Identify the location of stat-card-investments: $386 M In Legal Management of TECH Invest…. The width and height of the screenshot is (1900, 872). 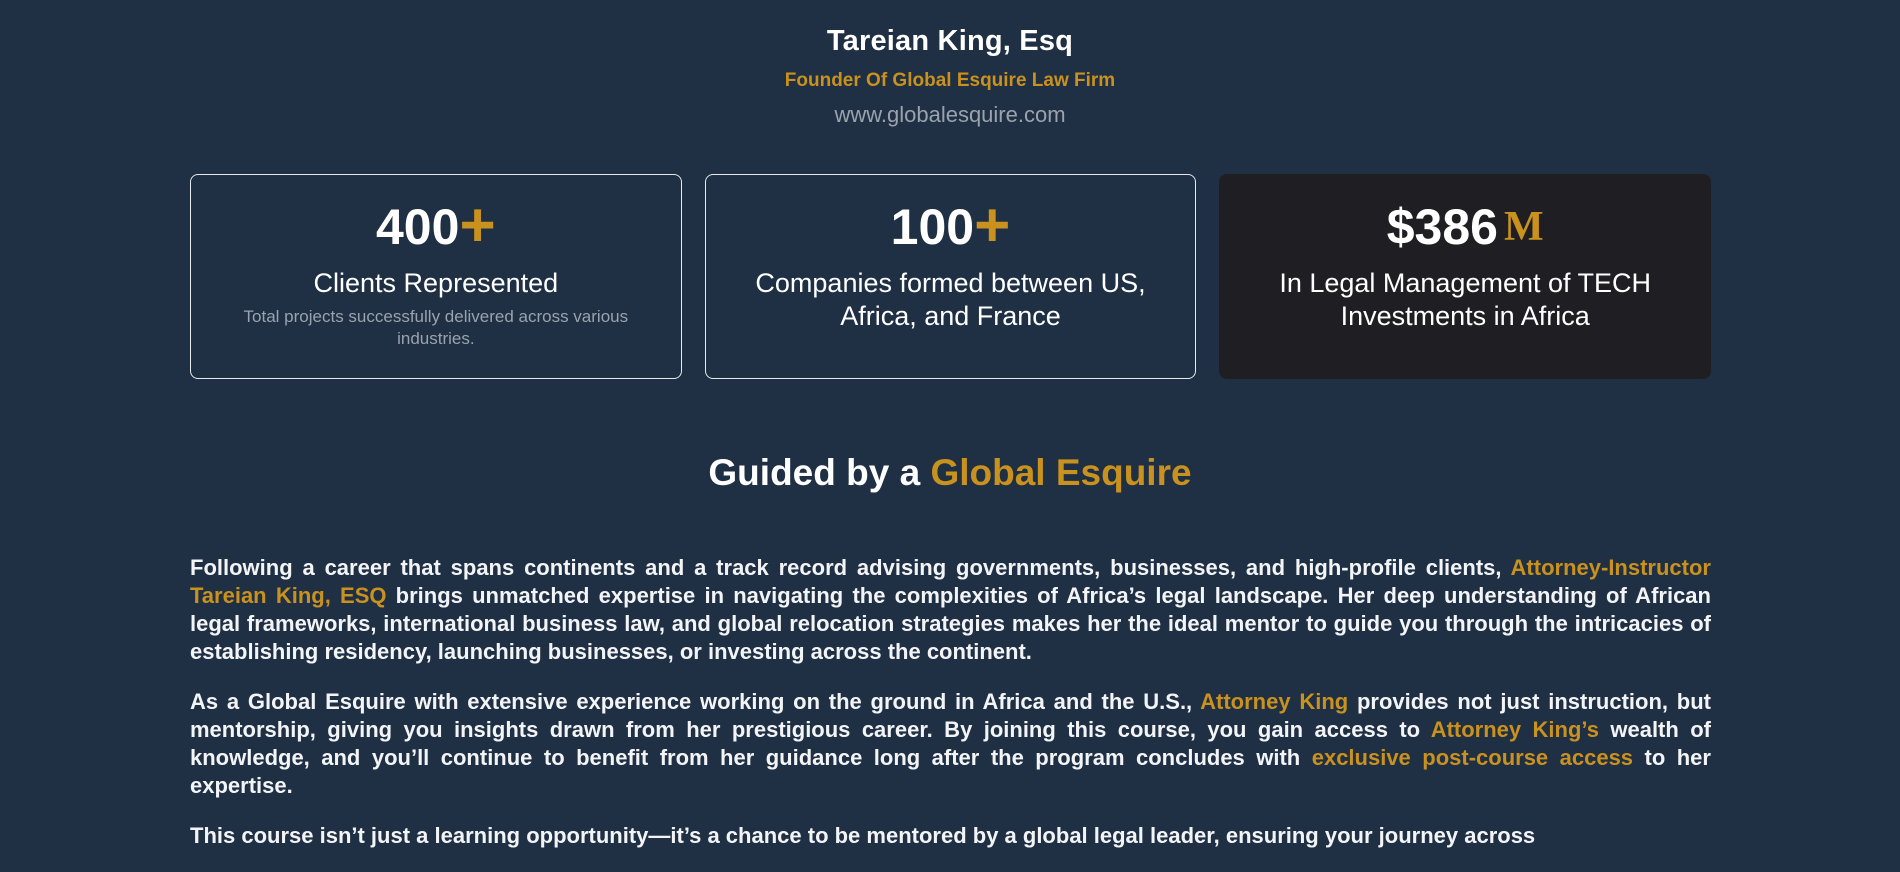
(1465, 276).